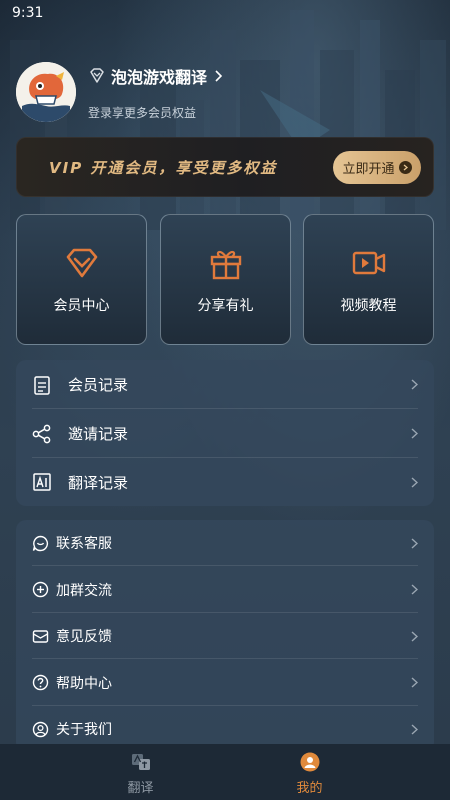 This screenshot has width=450, height=800. I want to click on tab-profile: 我的, so click(309, 772).